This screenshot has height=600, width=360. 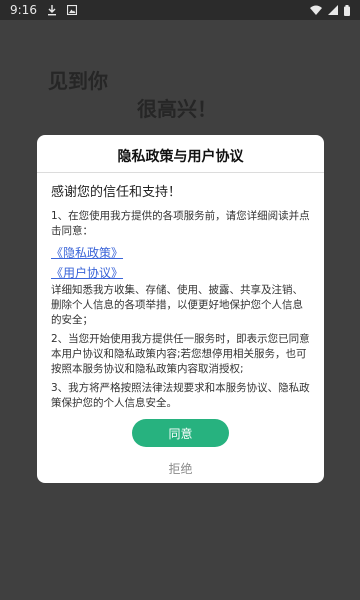 What do you see at coordinates (316, 10) in the screenshot?
I see `wifi-icon` at bounding box center [316, 10].